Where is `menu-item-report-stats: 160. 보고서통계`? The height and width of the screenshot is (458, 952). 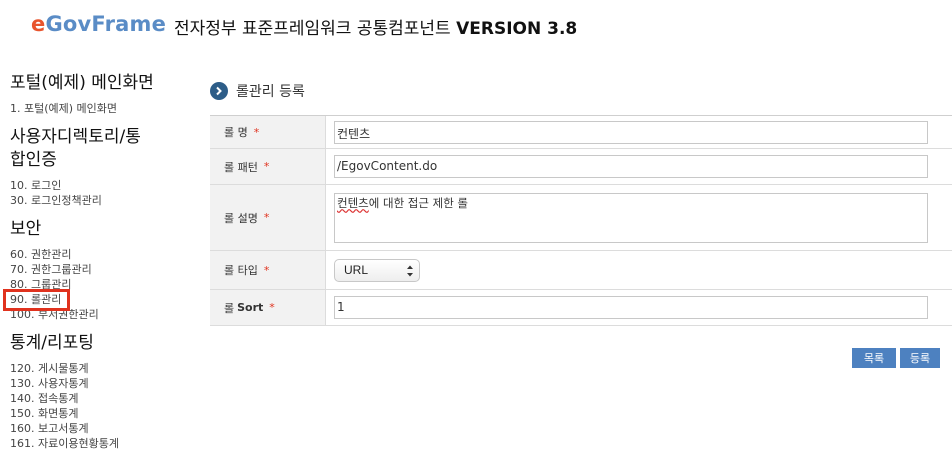
menu-item-report-stats: 160. 보고서통계 is located at coordinates (97, 428).